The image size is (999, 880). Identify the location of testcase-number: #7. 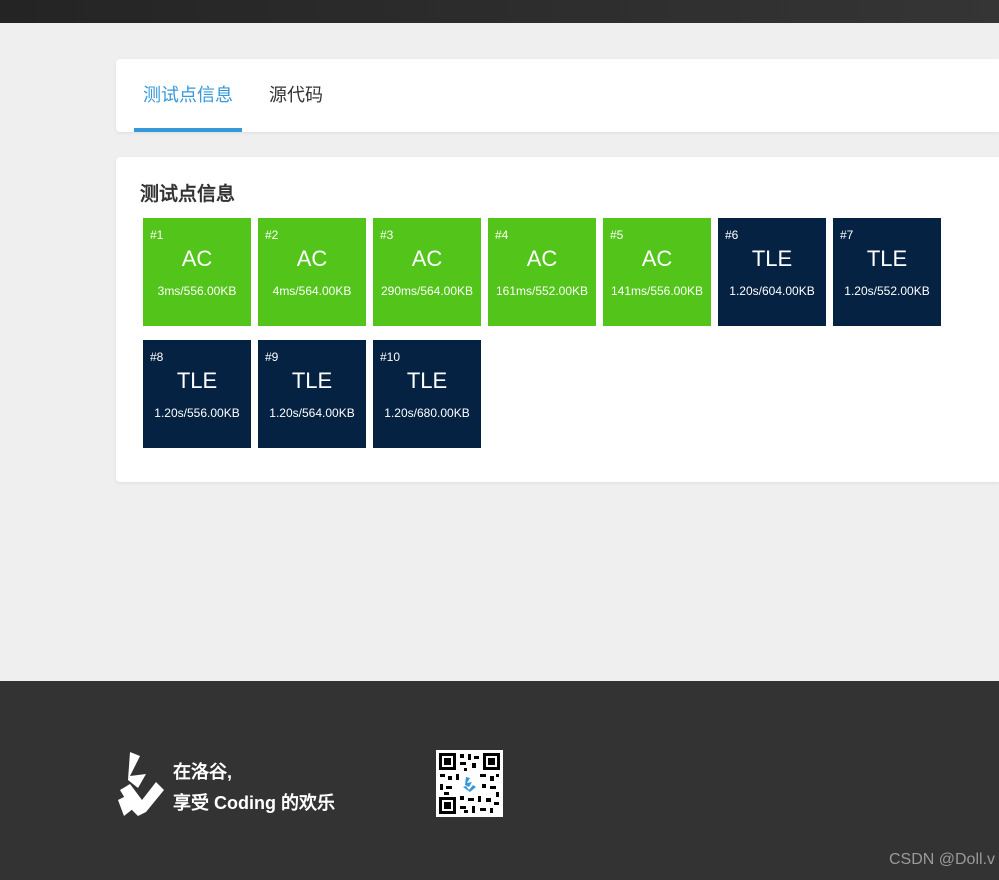
(847, 235).